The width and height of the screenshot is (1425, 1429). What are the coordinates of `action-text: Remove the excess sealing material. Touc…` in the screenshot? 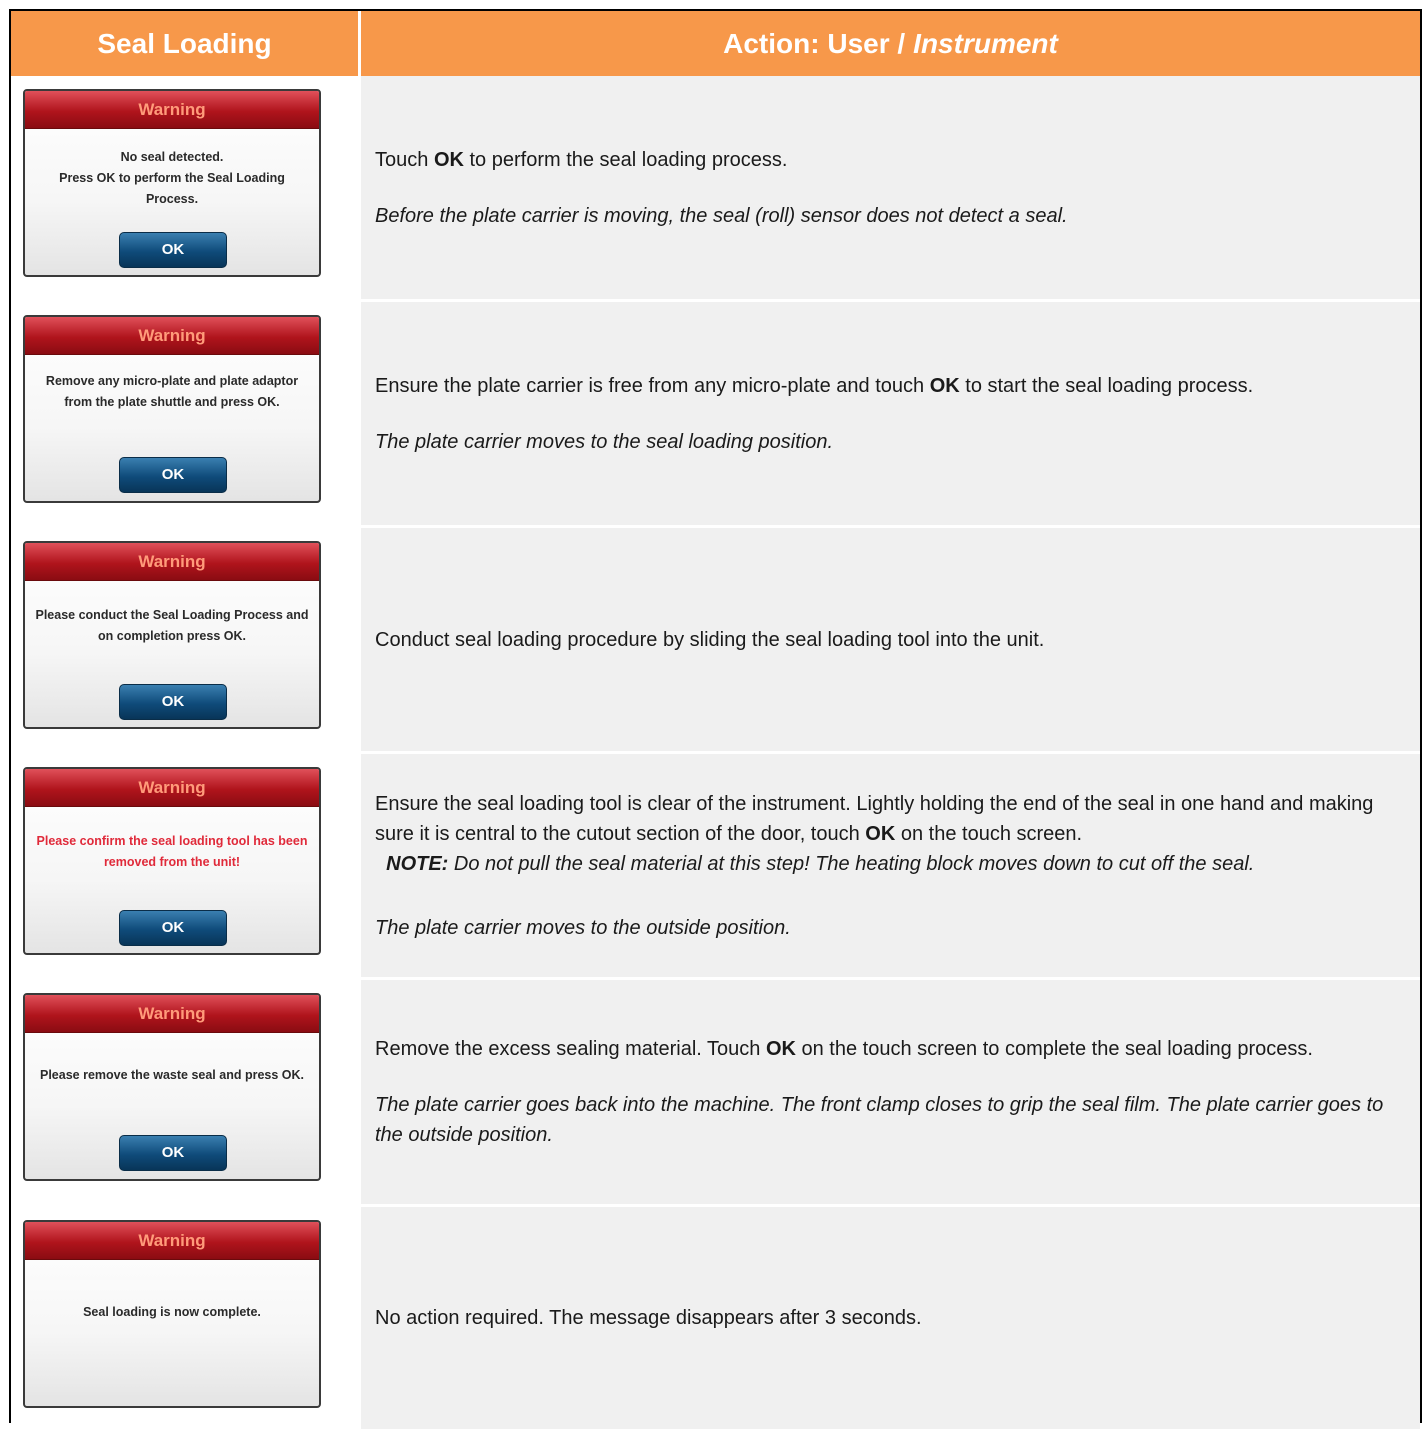 It's located at (844, 1049).